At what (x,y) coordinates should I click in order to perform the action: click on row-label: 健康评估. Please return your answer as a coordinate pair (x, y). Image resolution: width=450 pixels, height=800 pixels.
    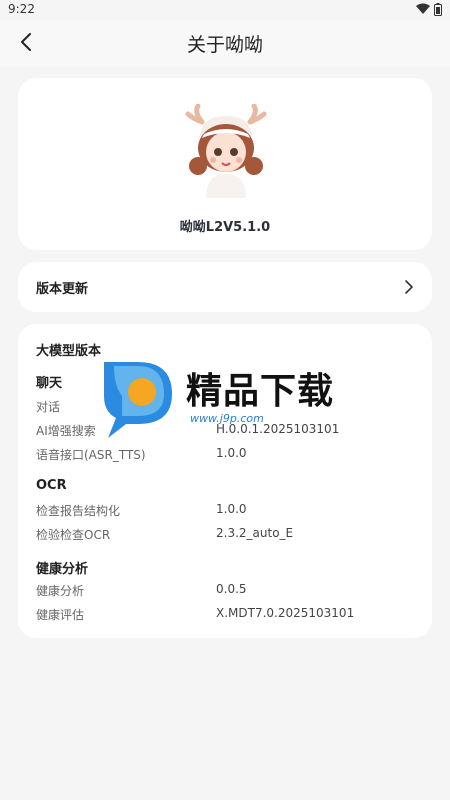
    Looking at the image, I should click on (60, 615).